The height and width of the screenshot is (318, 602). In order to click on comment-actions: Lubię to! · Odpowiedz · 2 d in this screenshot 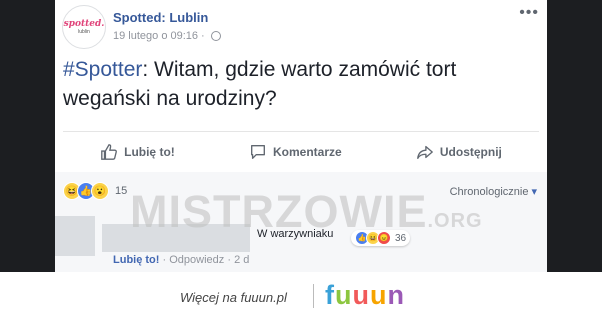, I will do `click(181, 260)`.